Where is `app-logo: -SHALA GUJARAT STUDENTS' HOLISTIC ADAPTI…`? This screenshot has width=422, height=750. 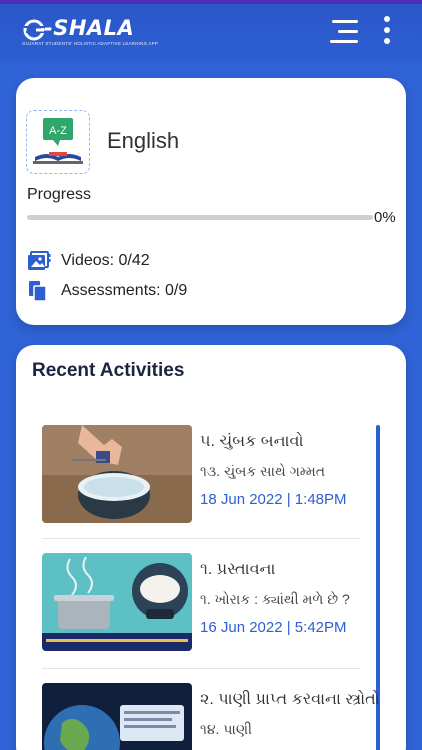
app-logo: -SHALA GUJARAT STUDENTS' HOLISTIC ADAPTI… is located at coordinates (90, 31).